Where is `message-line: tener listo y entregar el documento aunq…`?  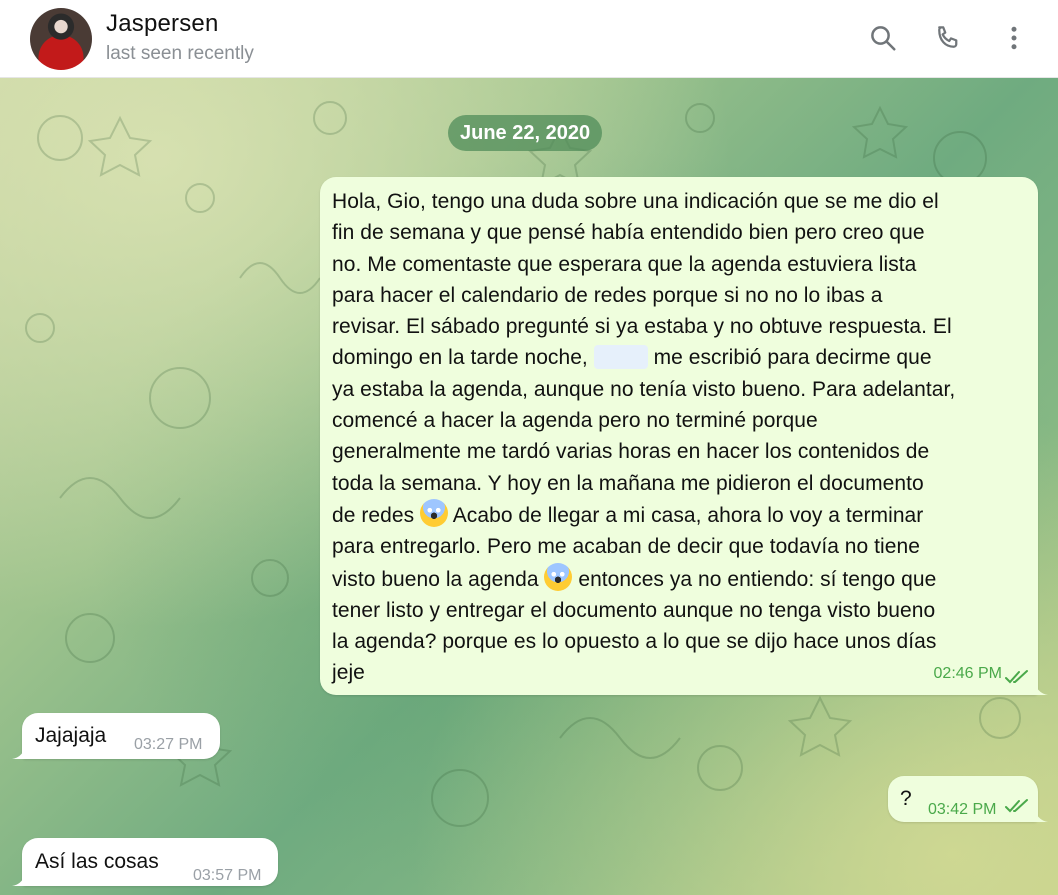
message-line: tener listo y entregar el documento aunq… is located at coordinates (634, 610).